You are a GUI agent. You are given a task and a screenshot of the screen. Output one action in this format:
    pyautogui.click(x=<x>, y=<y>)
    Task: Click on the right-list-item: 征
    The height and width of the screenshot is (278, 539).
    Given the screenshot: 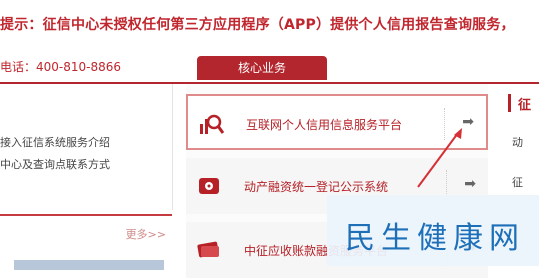 What is the action you would take?
    pyautogui.click(x=517, y=182)
    